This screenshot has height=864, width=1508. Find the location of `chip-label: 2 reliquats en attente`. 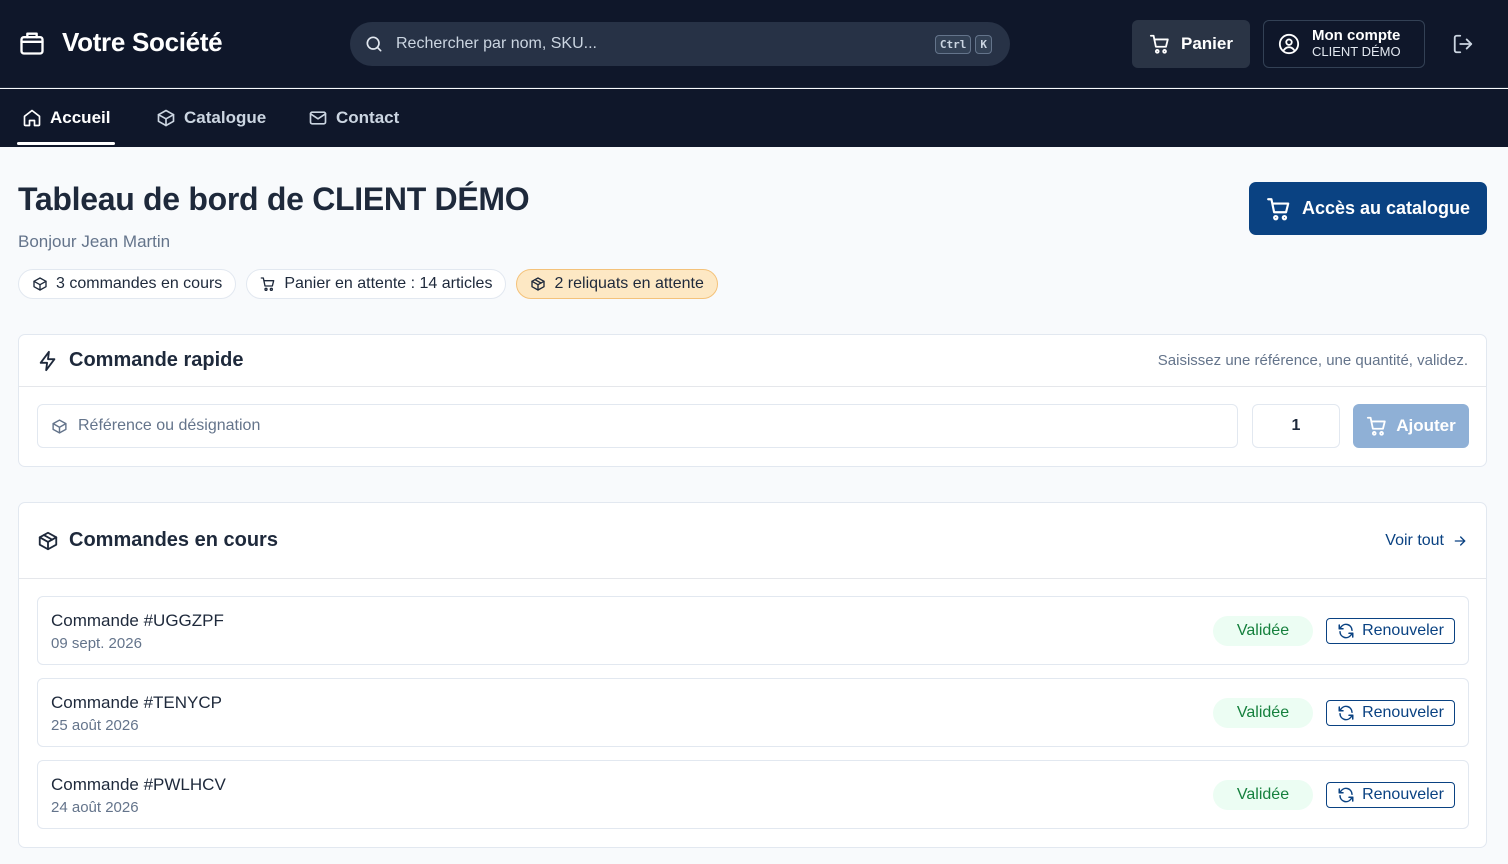

chip-label: 2 reliquats en attente is located at coordinates (629, 283).